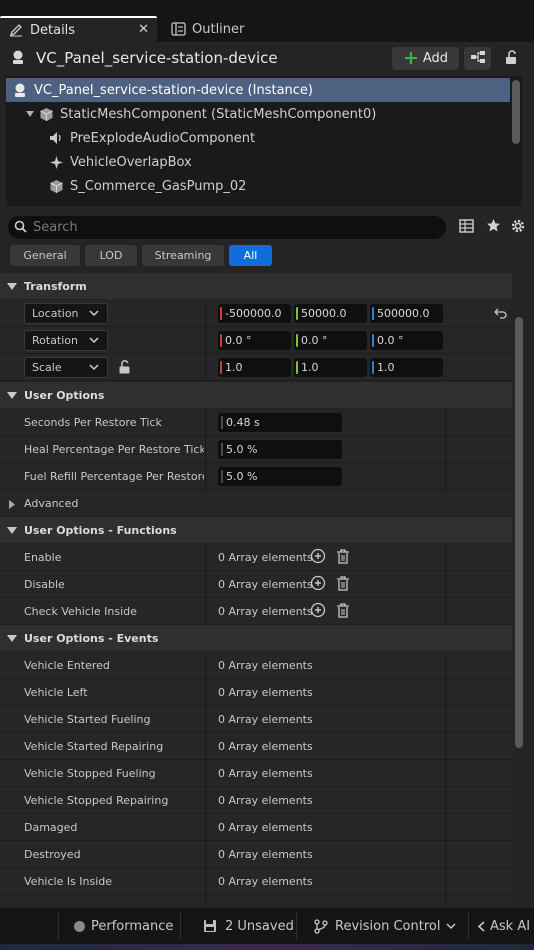 Image resolution: width=534 pixels, height=950 pixels. Describe the element at coordinates (256, 692) in the screenshot. I see `property-row-vehicle-left: Vehicle Left 0 Array elements` at that location.